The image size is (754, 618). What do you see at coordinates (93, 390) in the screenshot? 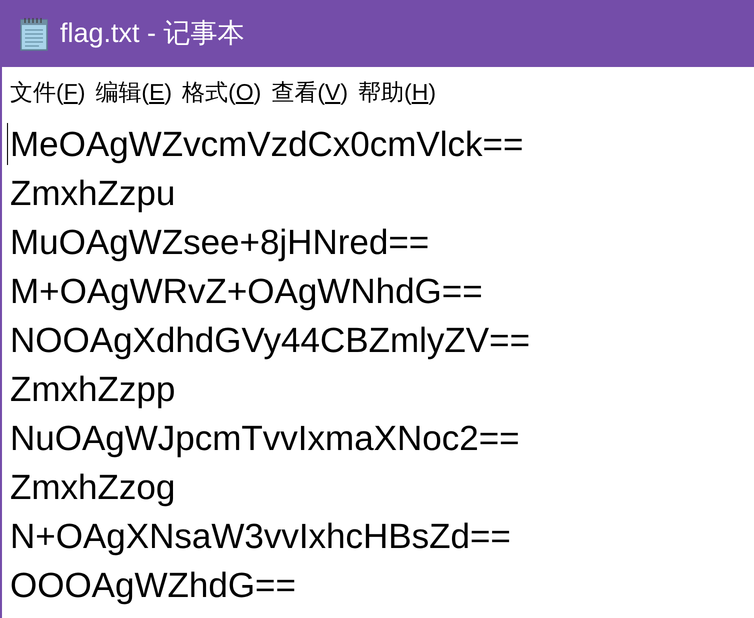
I see `text-line: ZmxhZzpp` at bounding box center [93, 390].